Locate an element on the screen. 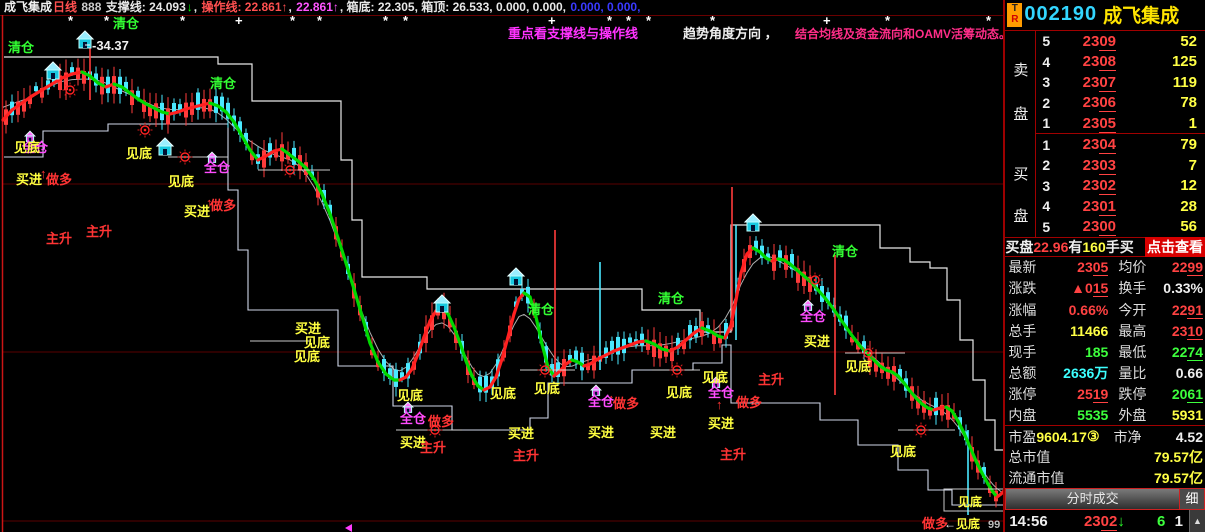 The width and height of the screenshot is (1205, 532). tab-tick-trades: 分时成交 is located at coordinates (1092, 499).